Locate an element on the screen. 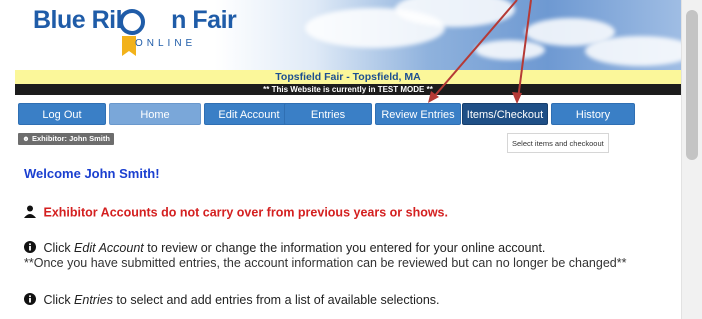  user-icon is located at coordinates (32, 213).